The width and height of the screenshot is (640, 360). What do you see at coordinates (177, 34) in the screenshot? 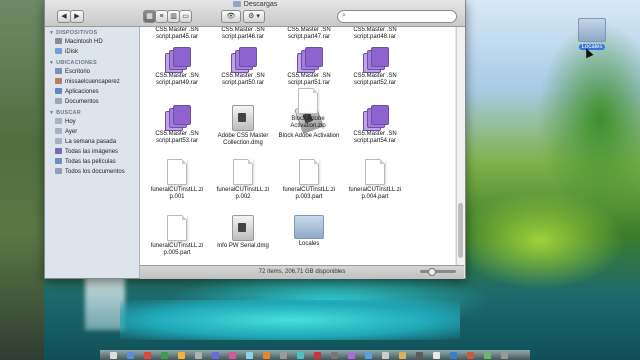
I see `file-item: CS5.Master .SN script.part45.rar` at bounding box center [177, 34].